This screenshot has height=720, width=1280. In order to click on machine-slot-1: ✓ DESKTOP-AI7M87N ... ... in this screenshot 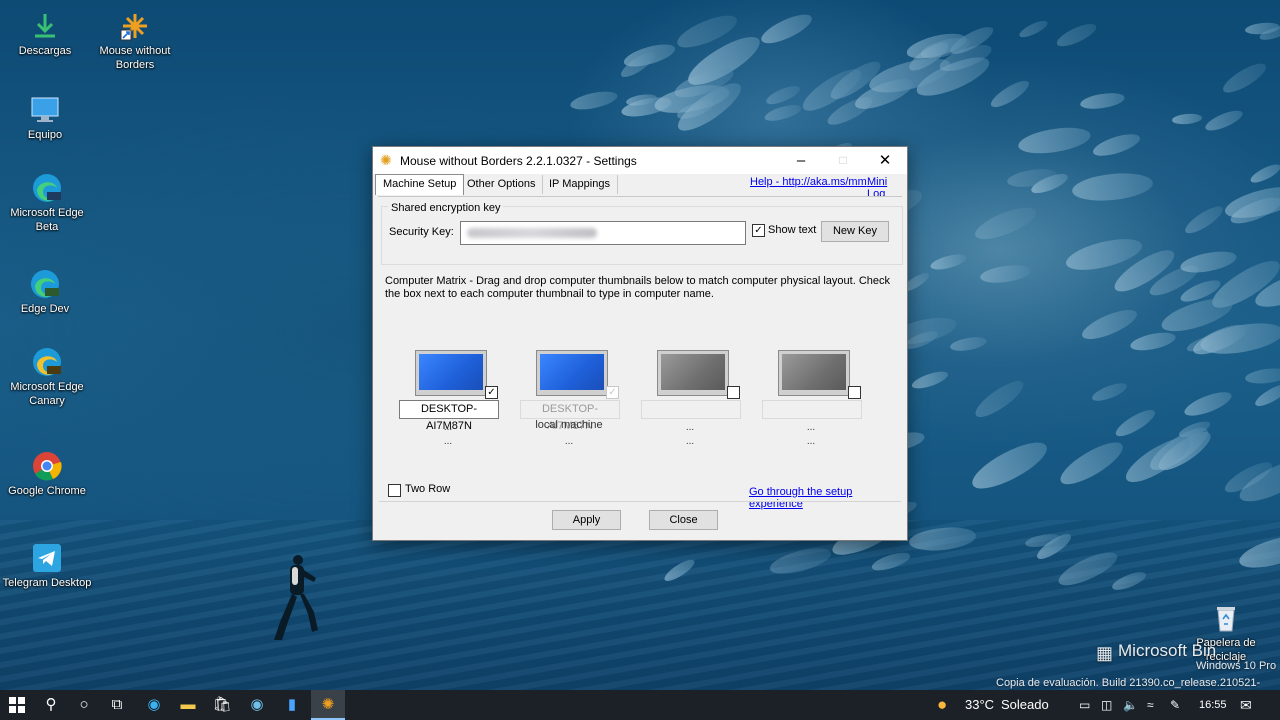, I will do `click(449, 405)`.